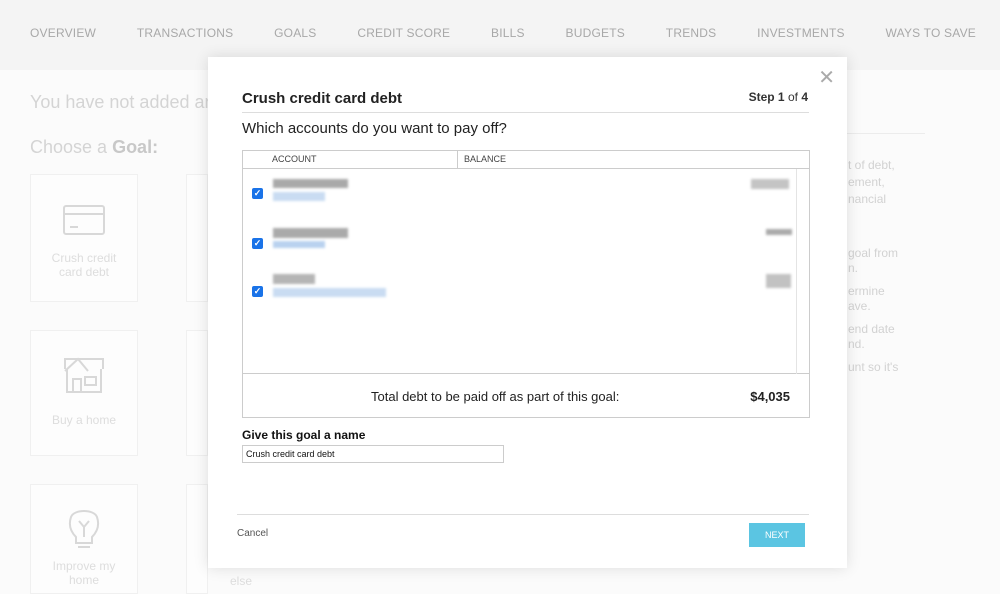 This screenshot has height=594, width=1000. I want to click on goal-name-input, so click(373, 454).